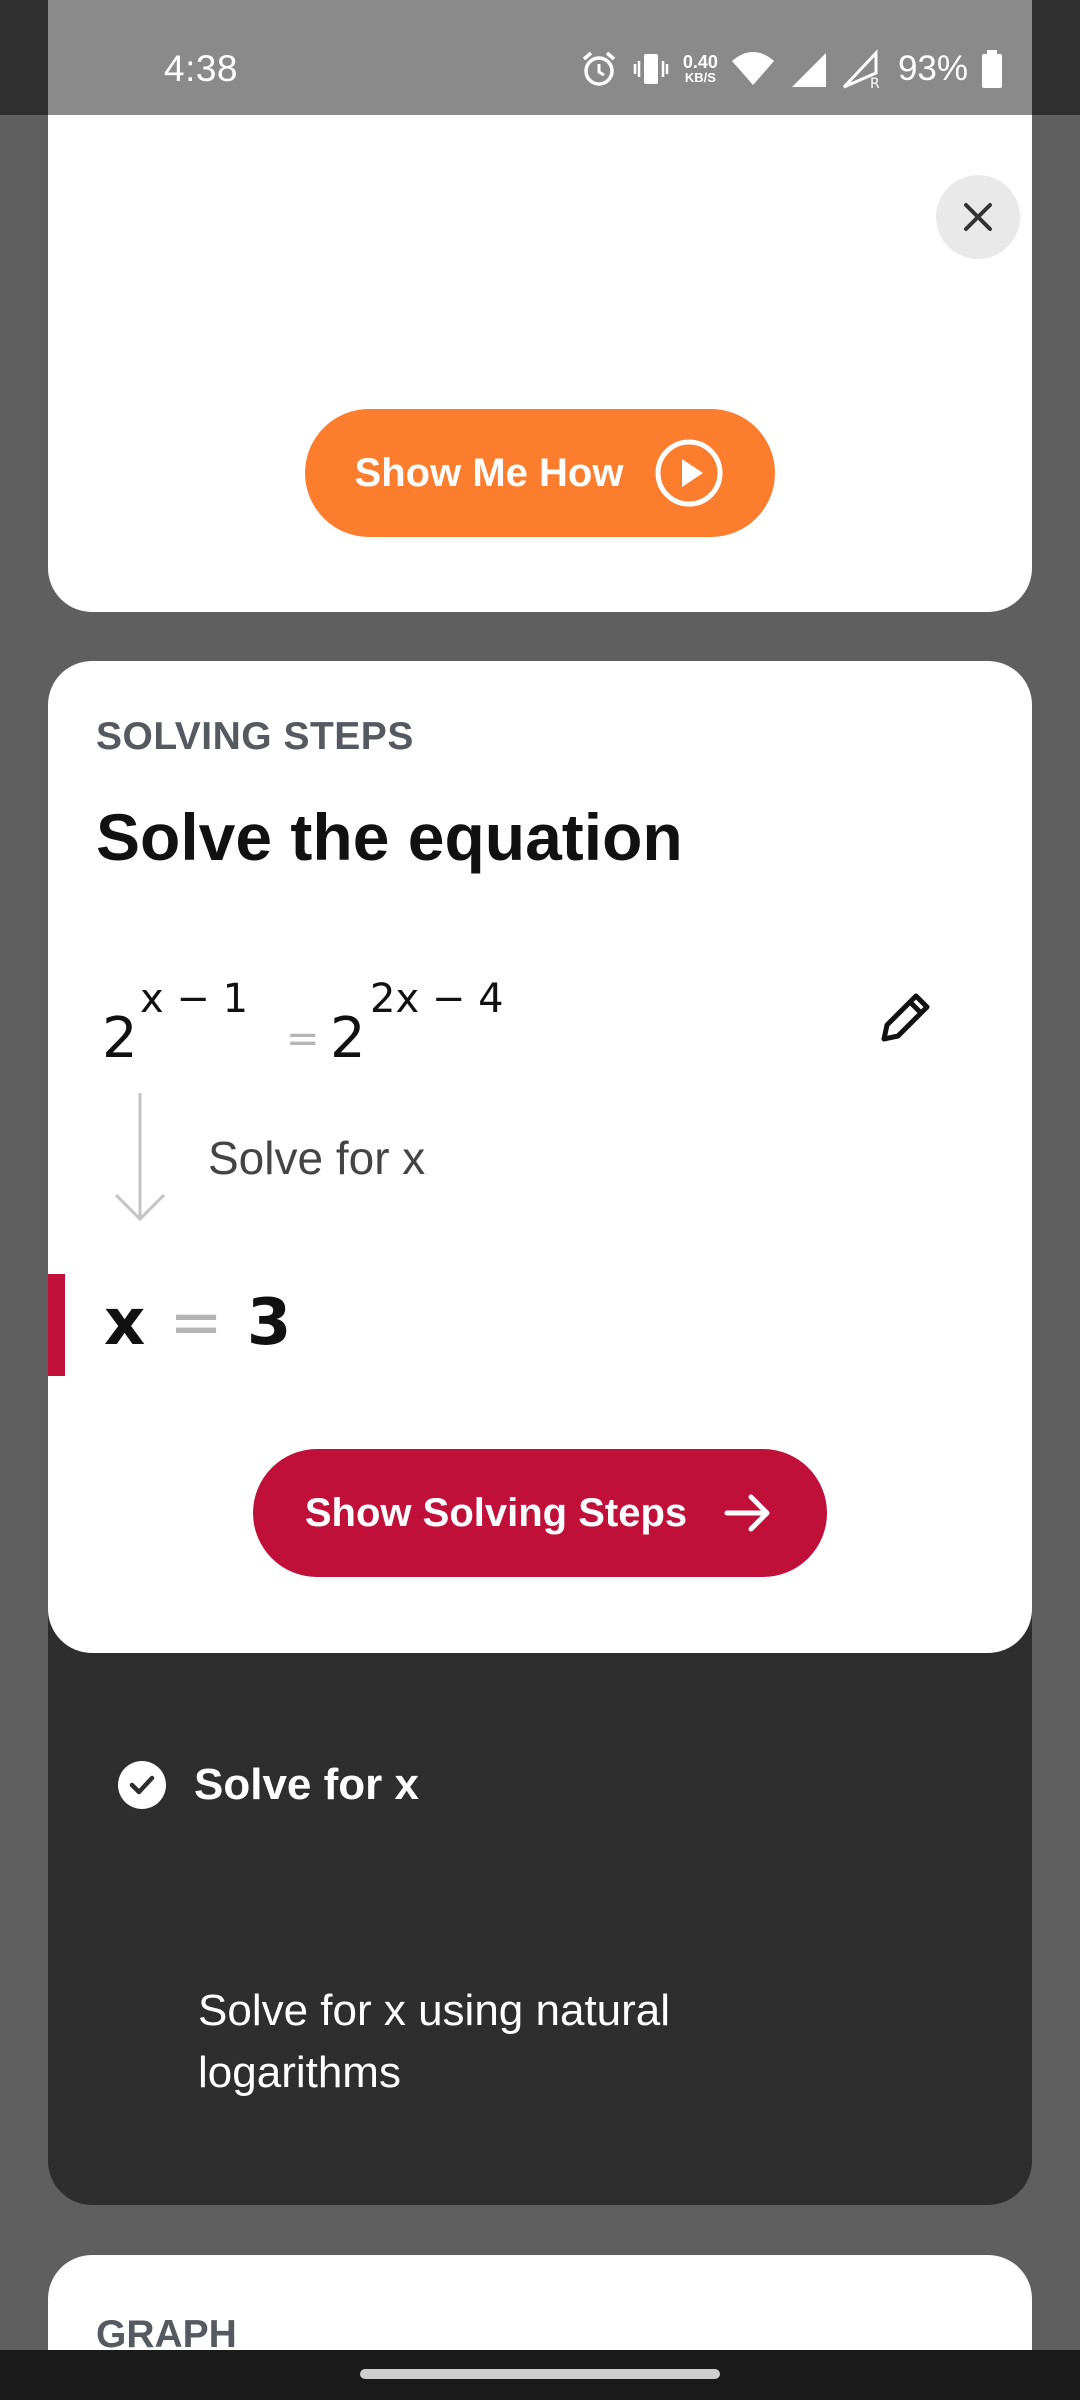 This screenshot has height=2400, width=1080. Describe the element at coordinates (689, 473) in the screenshot. I see `play-circle-icon` at that location.